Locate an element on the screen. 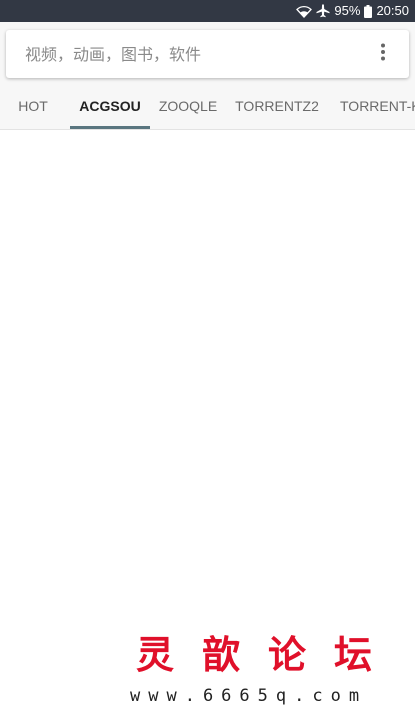 The width and height of the screenshot is (415, 721). watermark-title: 灵歆论坛 is located at coordinates (268, 654).